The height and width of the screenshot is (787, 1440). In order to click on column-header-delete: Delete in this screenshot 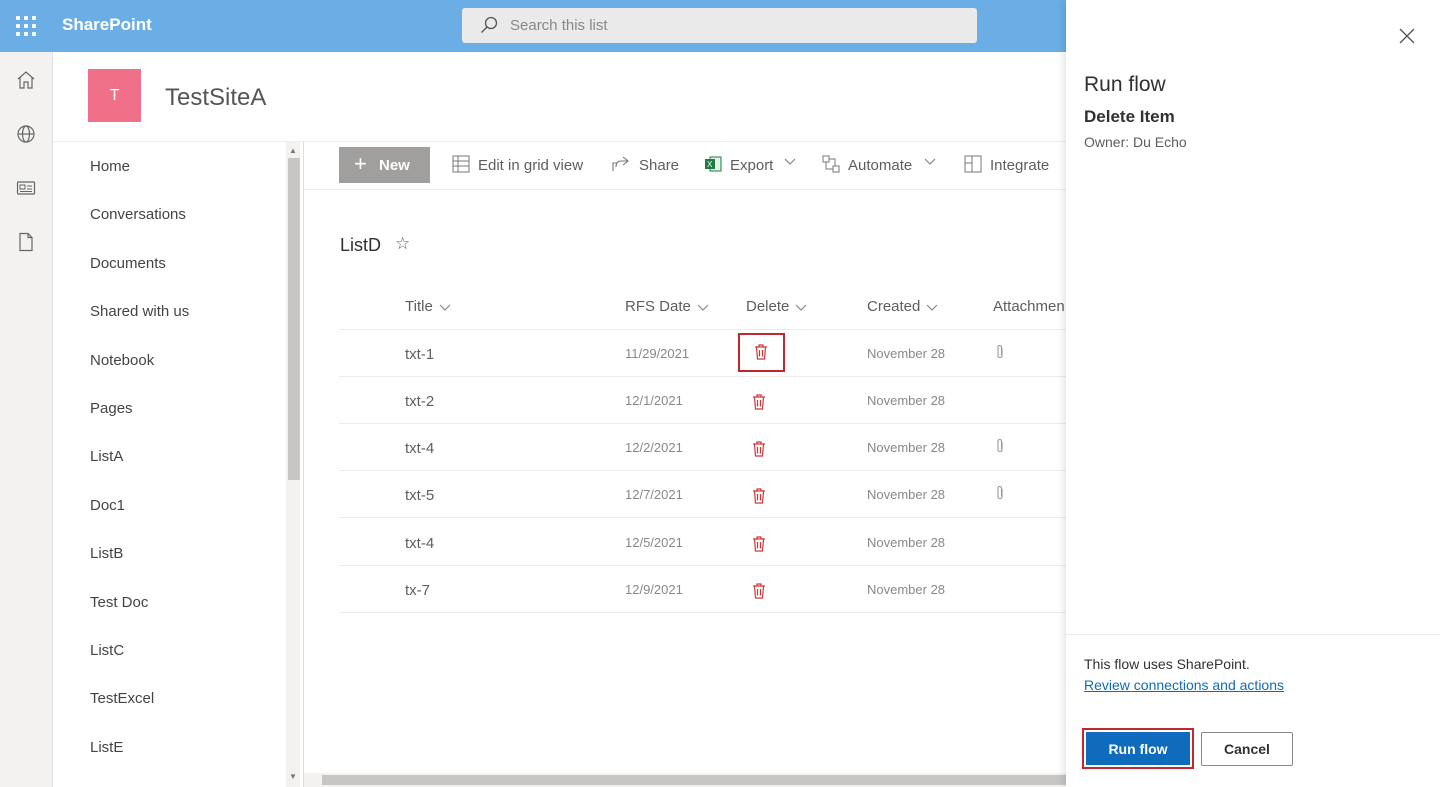, I will do `click(776, 306)`.